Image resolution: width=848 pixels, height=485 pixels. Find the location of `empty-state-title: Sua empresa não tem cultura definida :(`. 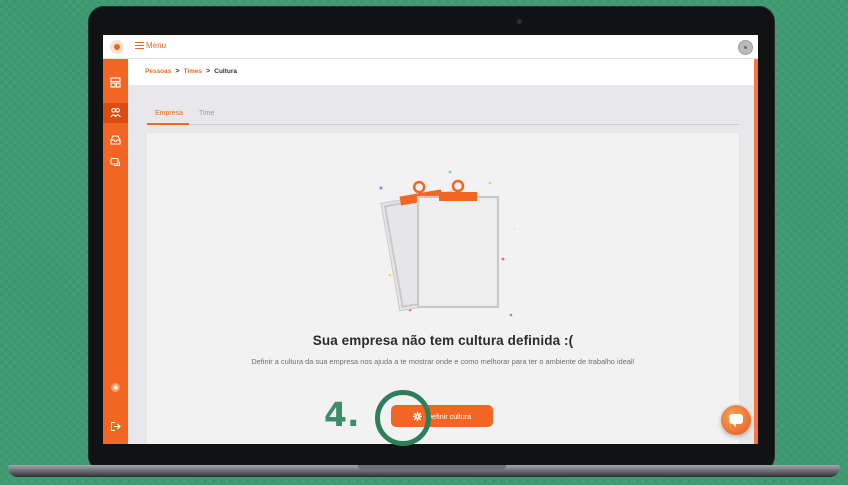

empty-state-title: Sua empresa não tem cultura definida :( is located at coordinates (443, 340).